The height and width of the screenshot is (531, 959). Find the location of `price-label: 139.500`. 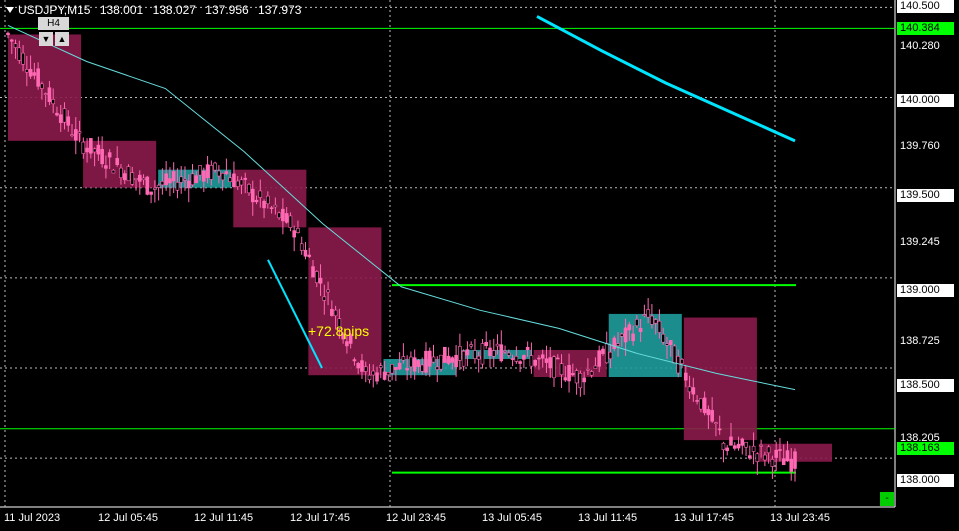

price-label: 139.500 is located at coordinates (925, 195).